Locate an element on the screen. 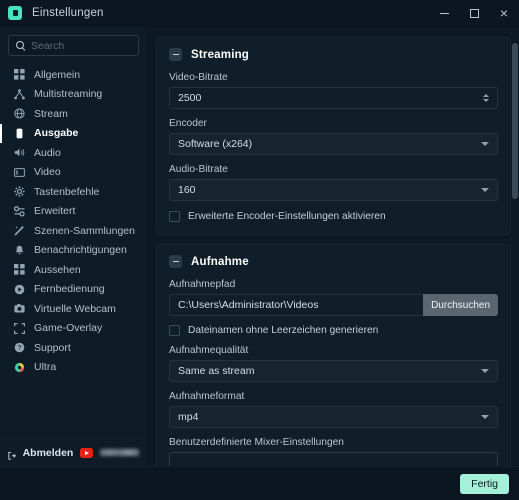 The width and height of the screenshot is (519, 500). sidebar-item-label: Ultra is located at coordinates (45, 367).